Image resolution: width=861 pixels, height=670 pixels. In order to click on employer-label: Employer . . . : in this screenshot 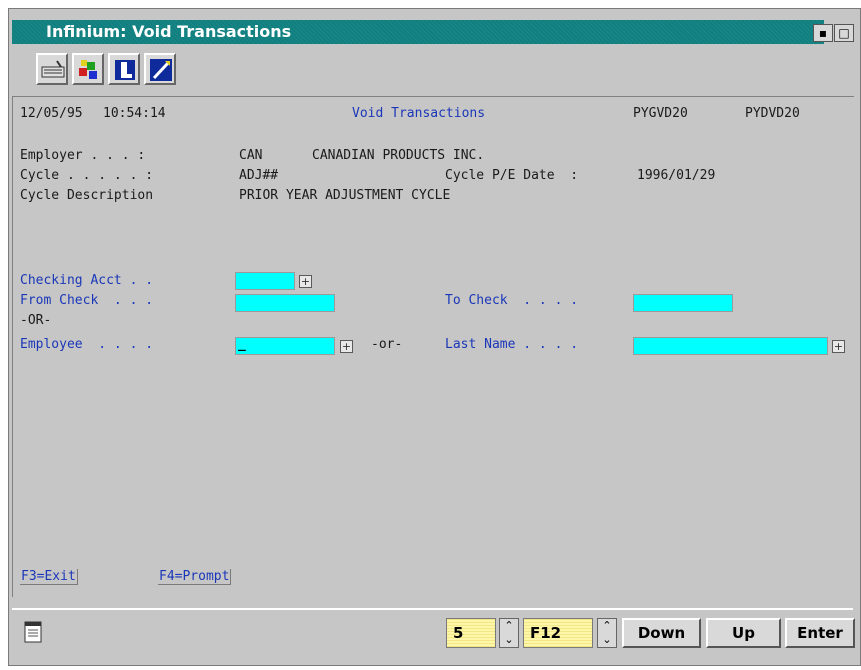, I will do `click(83, 155)`.